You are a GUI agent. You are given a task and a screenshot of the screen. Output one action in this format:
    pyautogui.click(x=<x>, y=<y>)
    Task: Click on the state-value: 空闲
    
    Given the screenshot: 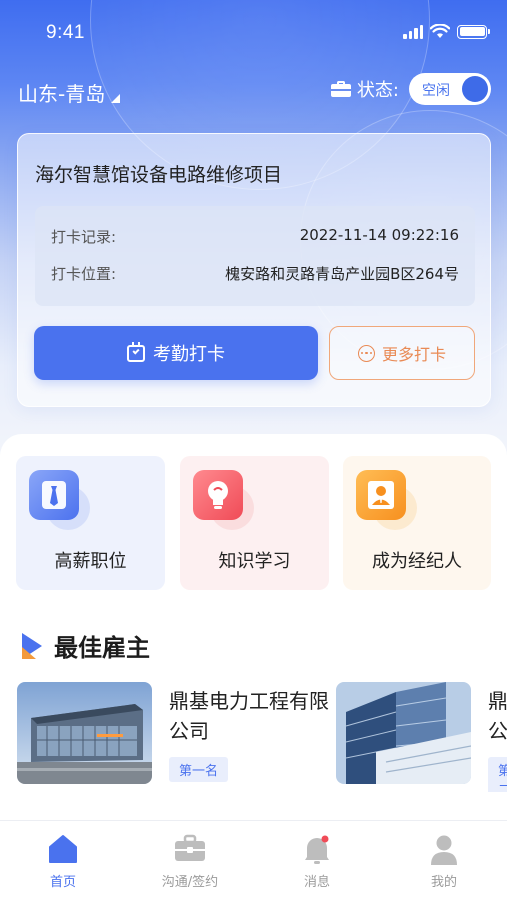 What is the action you would take?
    pyautogui.click(x=436, y=91)
    